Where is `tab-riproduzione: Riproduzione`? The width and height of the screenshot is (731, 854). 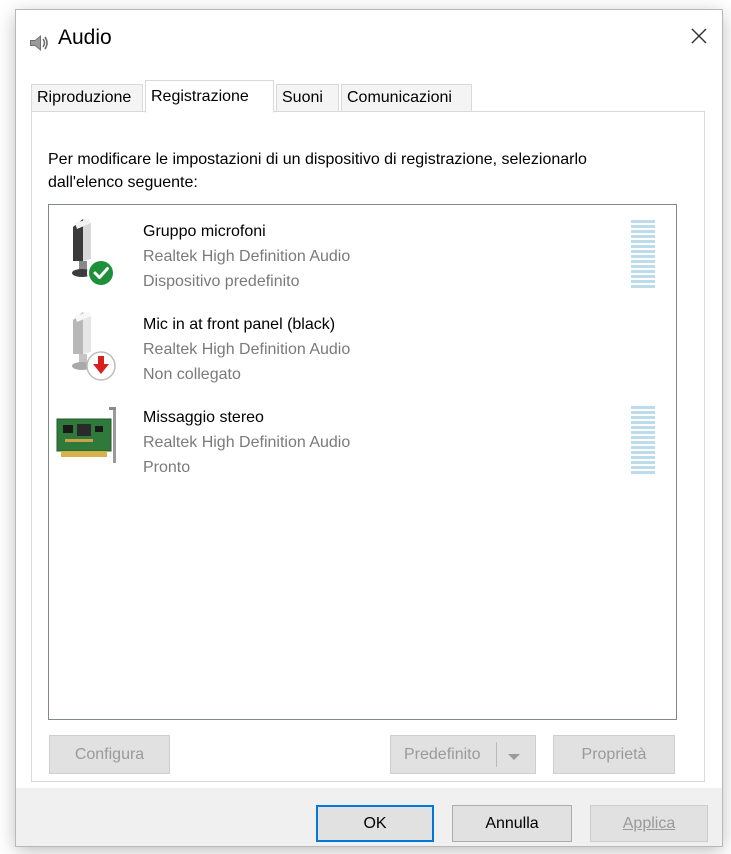
tab-riproduzione: Riproduzione is located at coordinates (87, 97).